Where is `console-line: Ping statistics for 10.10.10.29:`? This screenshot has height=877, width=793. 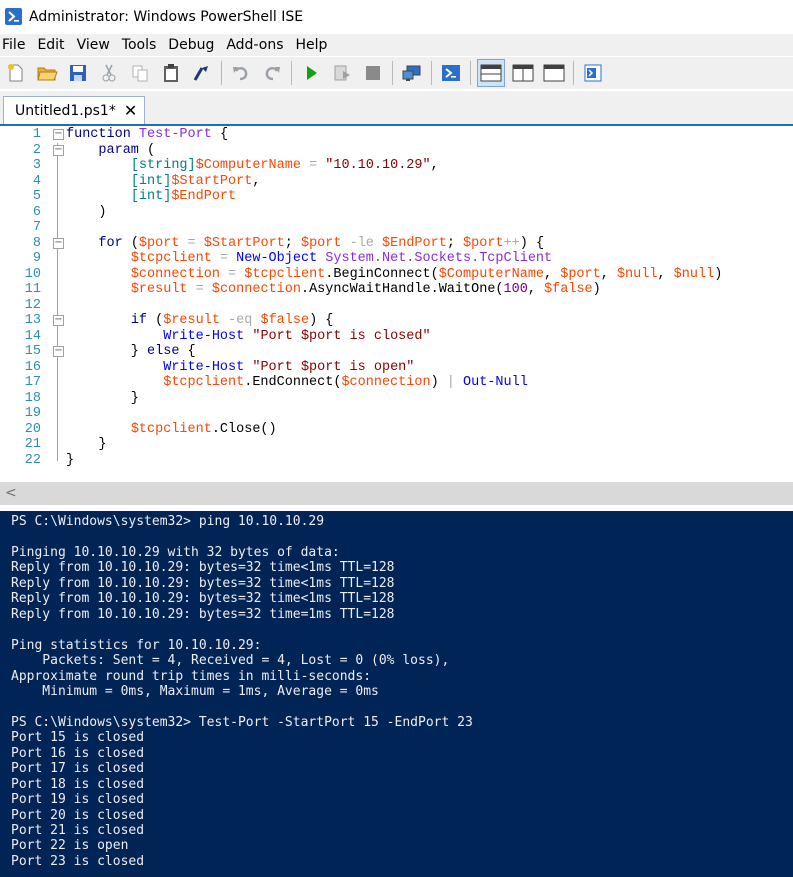 console-line: Ping statistics for 10.10.10.29: is located at coordinates (136, 645).